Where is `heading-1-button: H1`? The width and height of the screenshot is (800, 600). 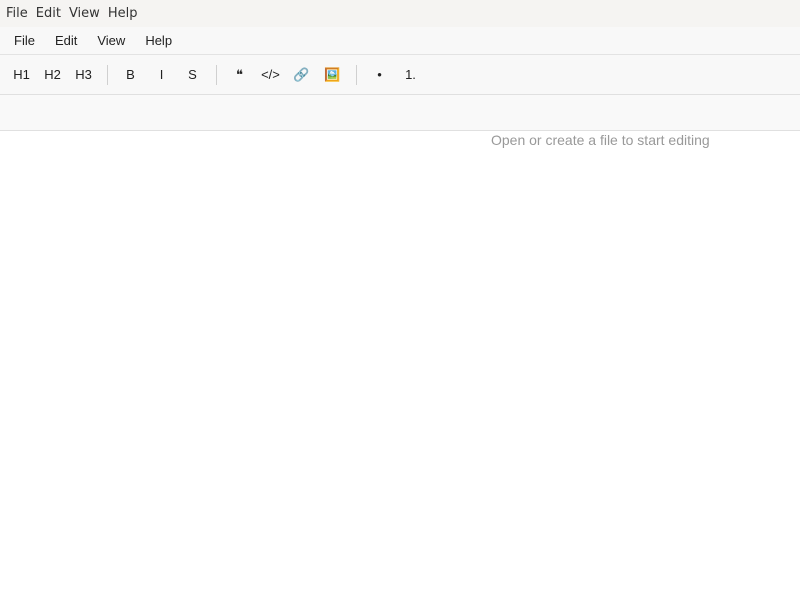 heading-1-button: H1 is located at coordinates (21, 75).